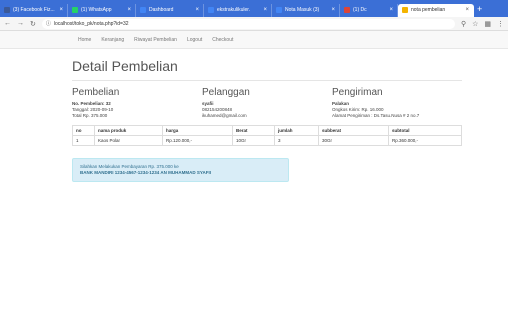 Image resolution: width=508 pixels, height=323 pixels. I want to click on nav-checkout: Checkout, so click(222, 40).